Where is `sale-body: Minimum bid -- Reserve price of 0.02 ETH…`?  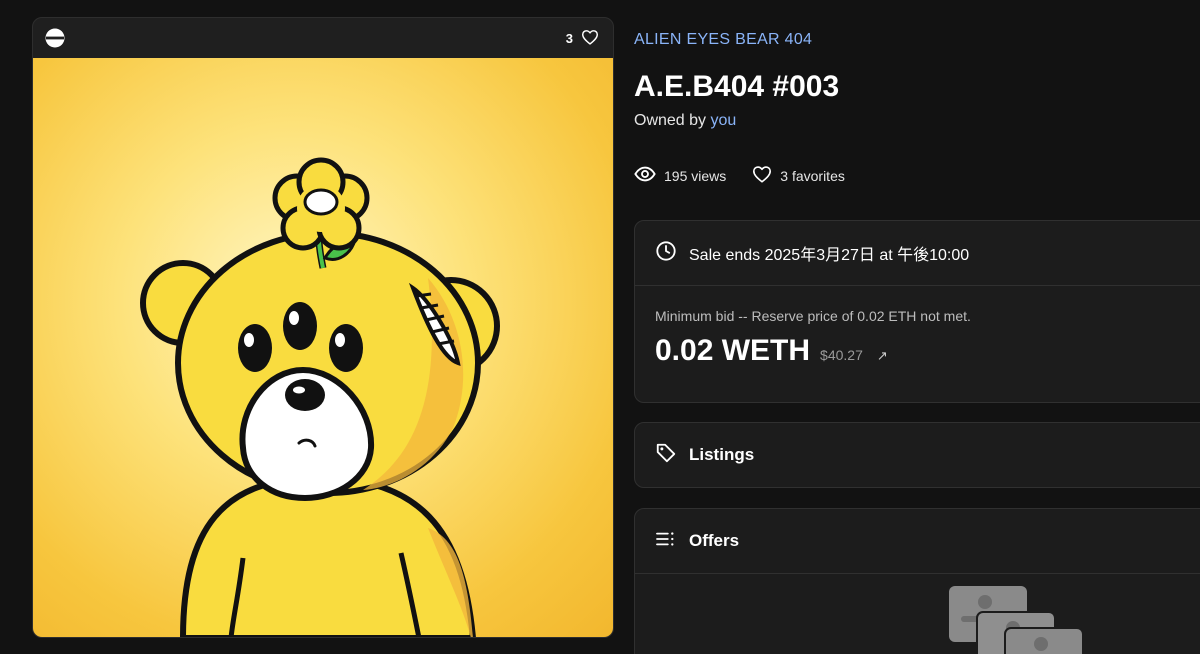
sale-body: Minimum bid -- Reserve price of 0.02 ETH… is located at coordinates (917, 327).